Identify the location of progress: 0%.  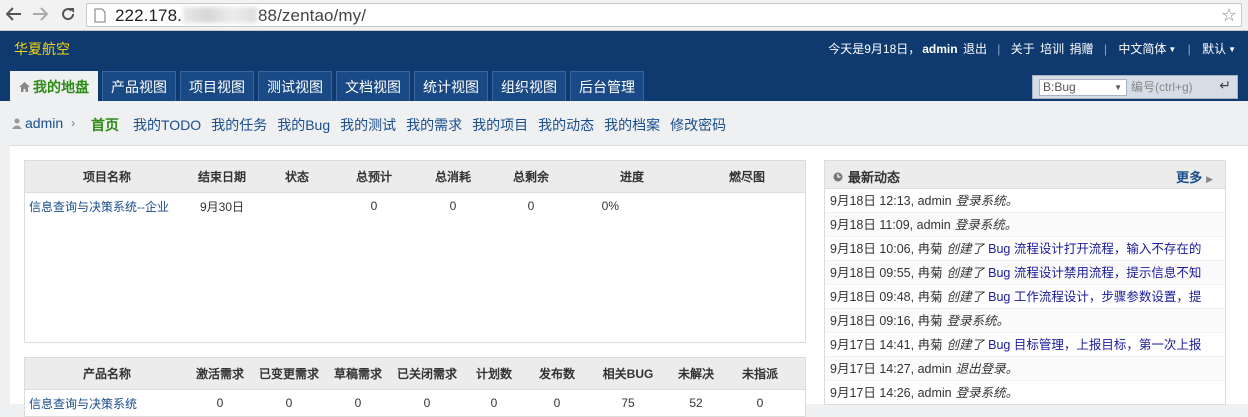
(610, 206).